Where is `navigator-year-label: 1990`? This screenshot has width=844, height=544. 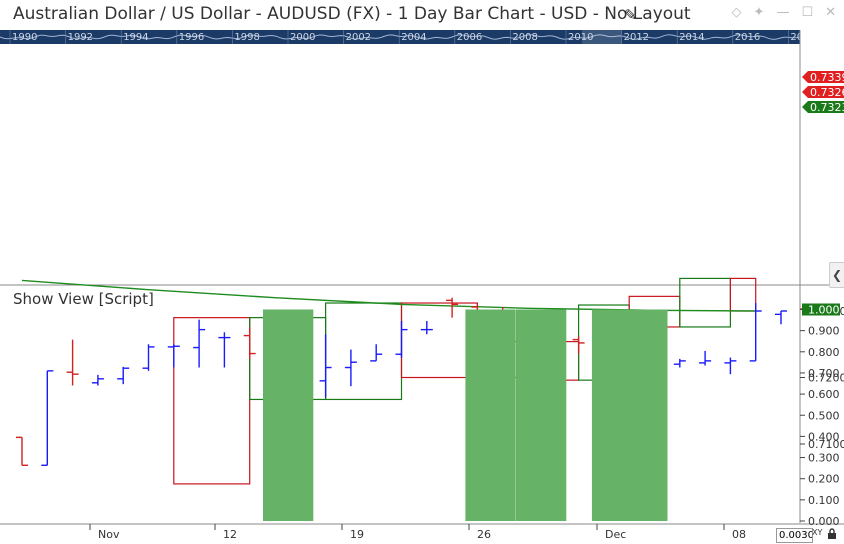 navigator-year-label: 1990 is located at coordinates (24, 37).